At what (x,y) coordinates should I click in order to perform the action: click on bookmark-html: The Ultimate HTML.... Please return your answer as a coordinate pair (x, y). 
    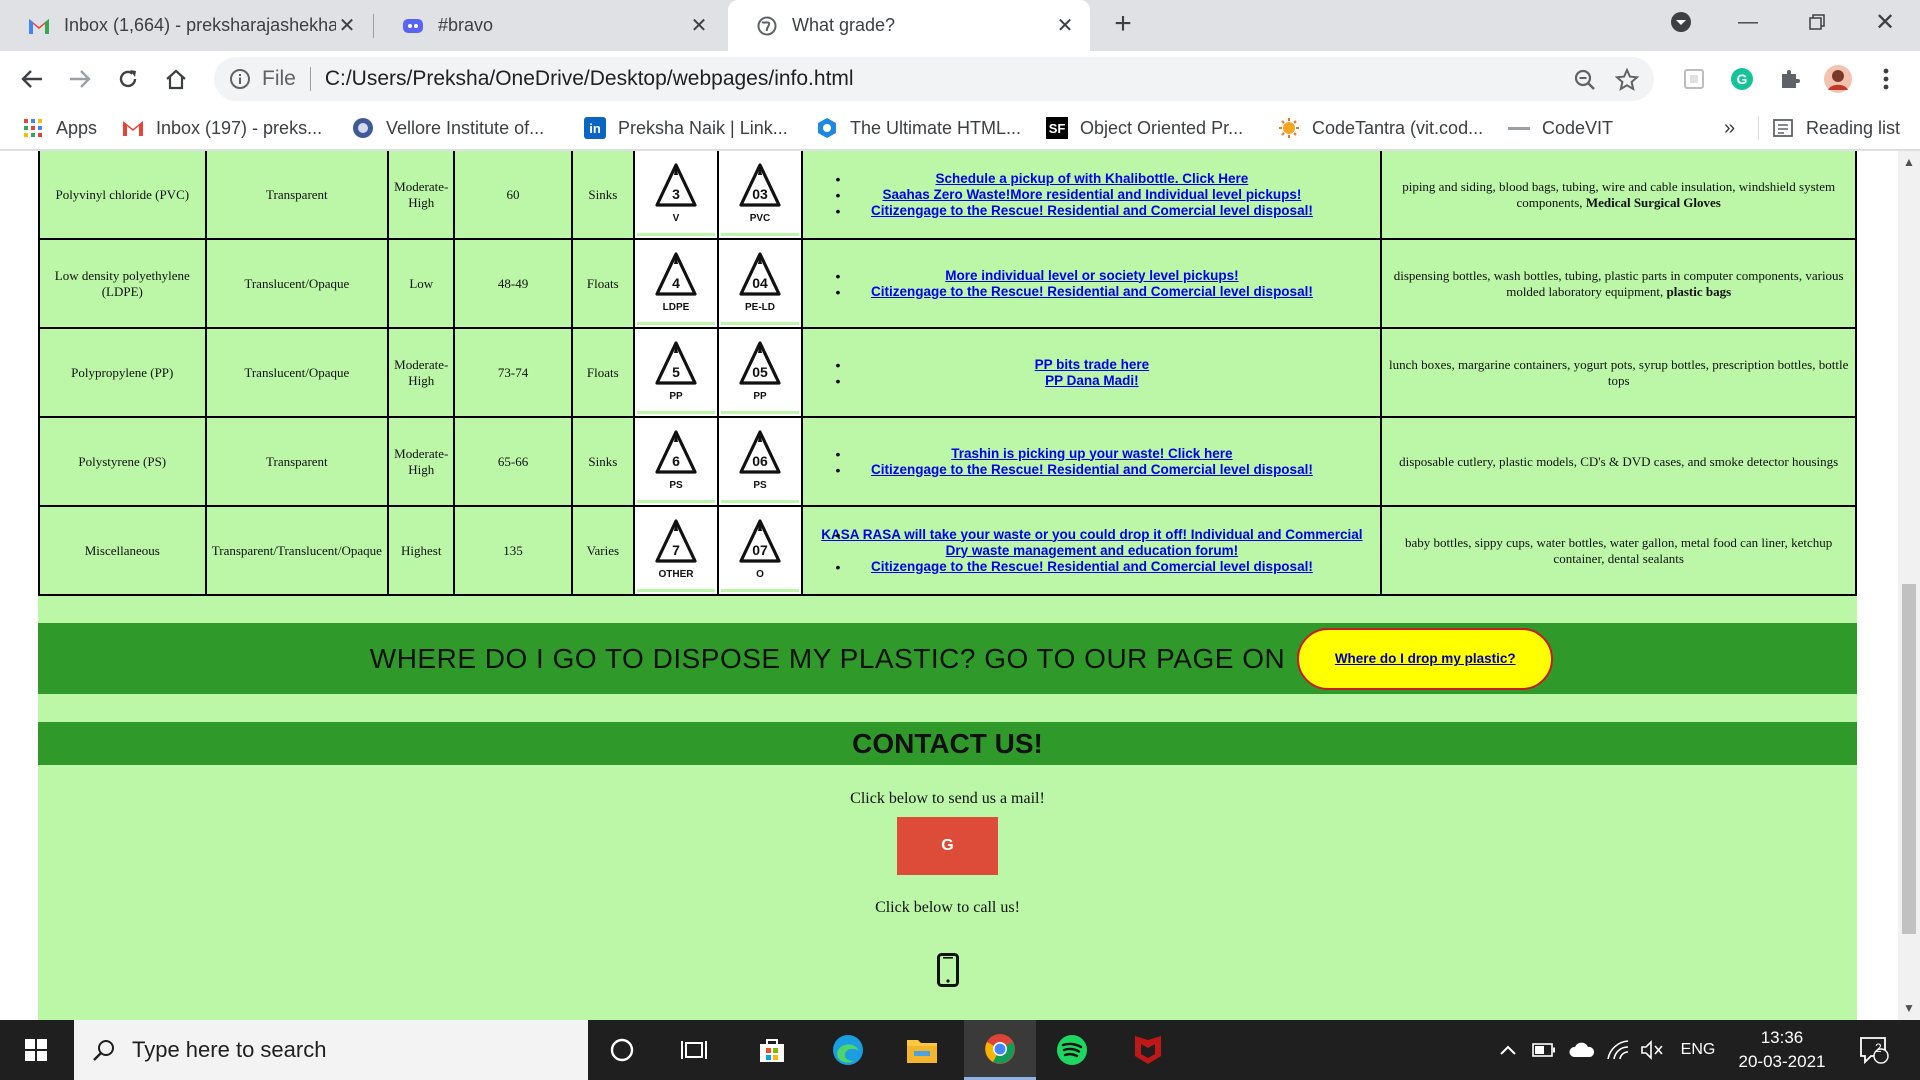
    Looking at the image, I should click on (918, 128).